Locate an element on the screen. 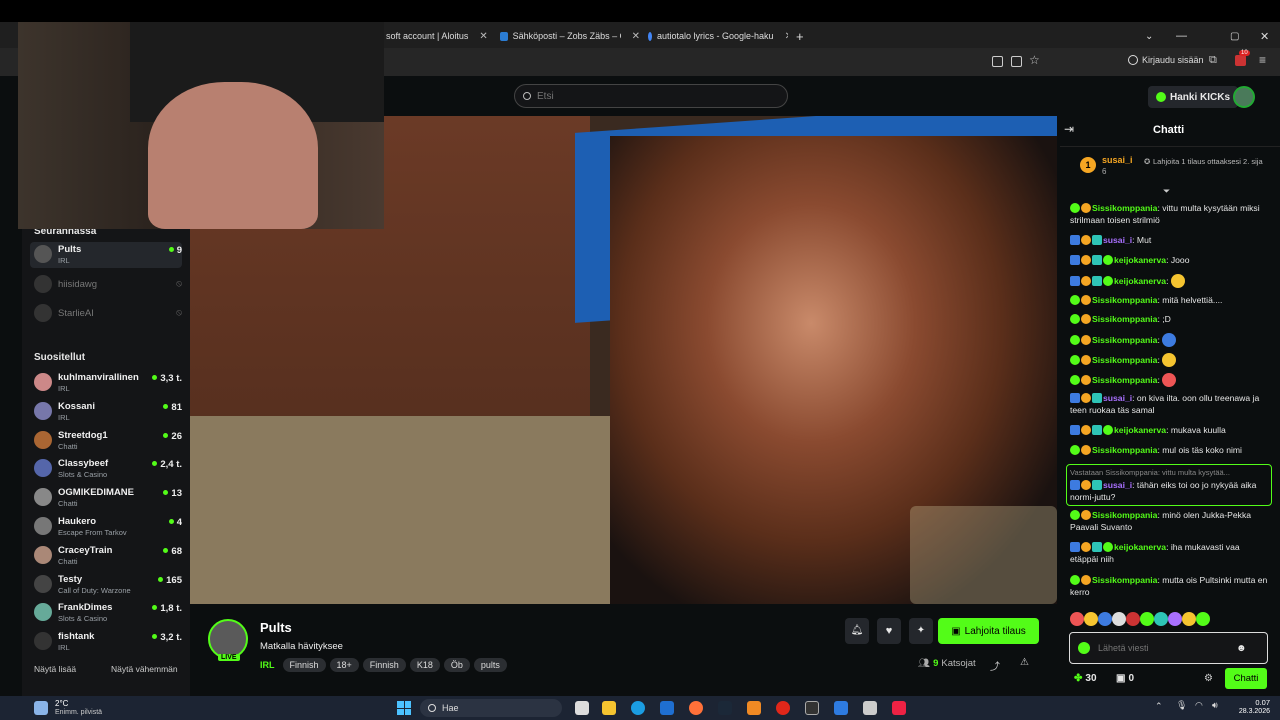  emoji-icon: ☻ is located at coordinates (1241, 648).